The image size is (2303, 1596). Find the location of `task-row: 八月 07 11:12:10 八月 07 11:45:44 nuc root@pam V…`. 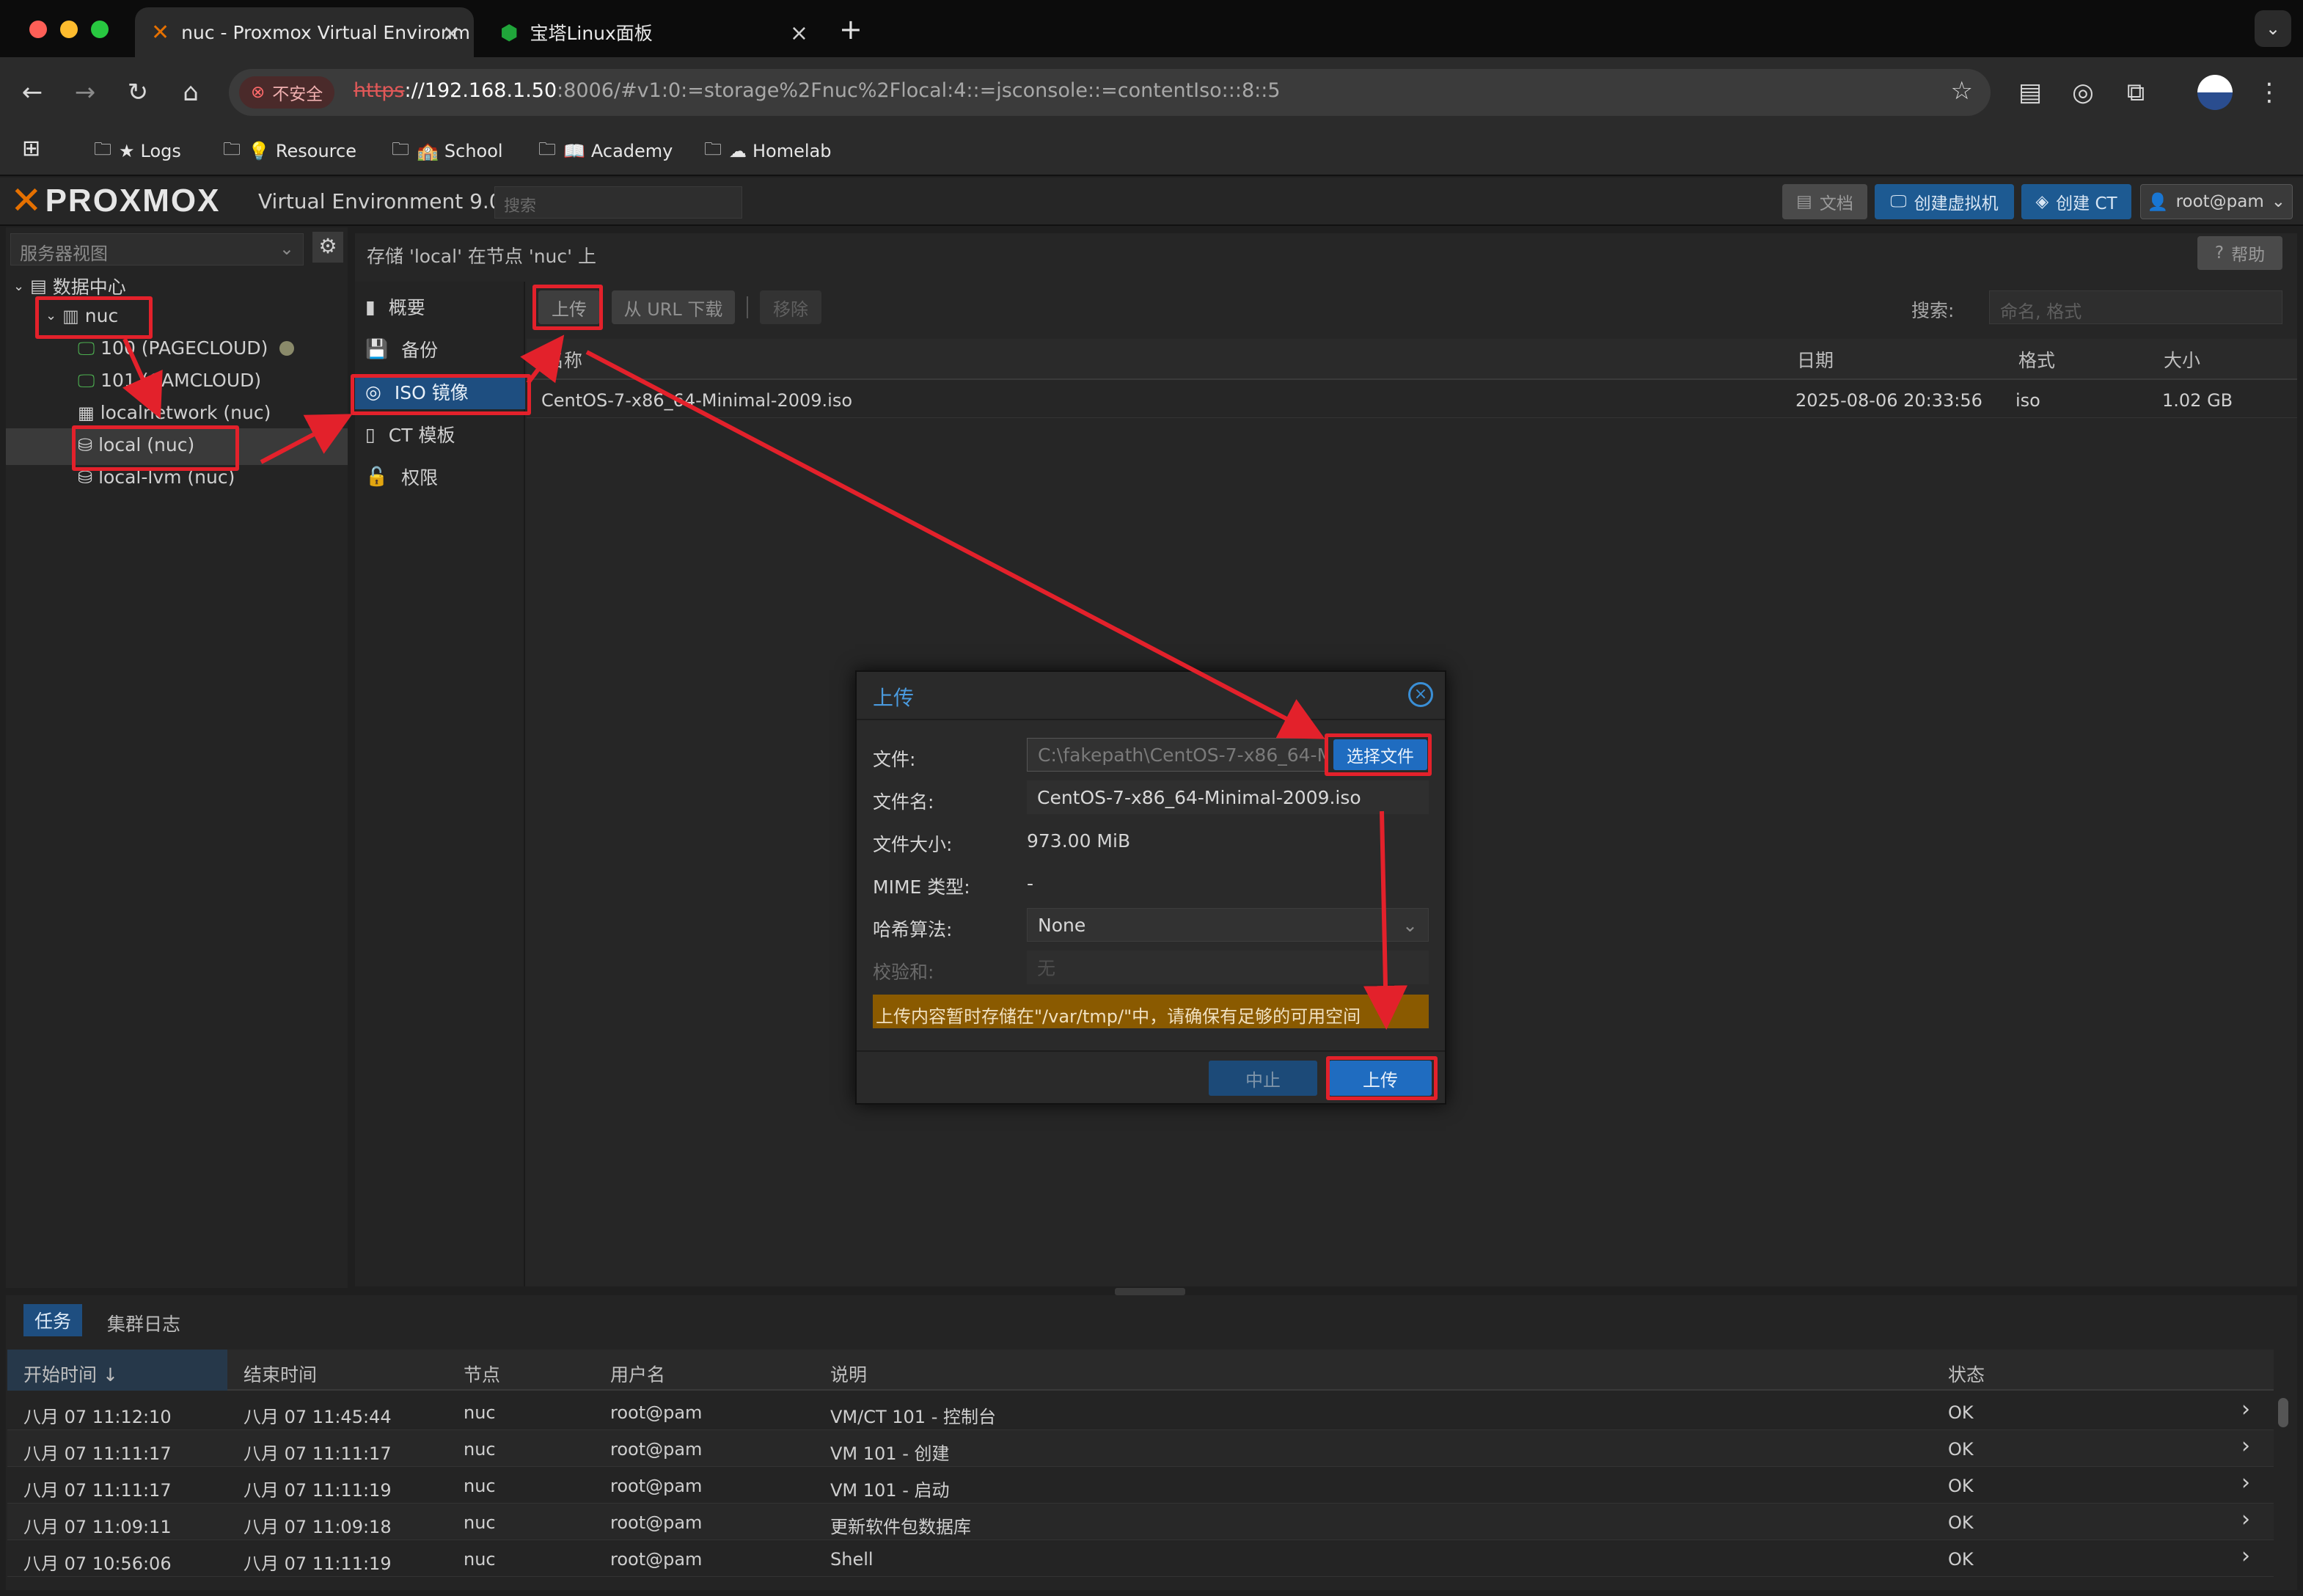

task-row: 八月 07 11:12:10 八月 07 11:45:44 nuc root@pam V… is located at coordinates (1140, 1412).